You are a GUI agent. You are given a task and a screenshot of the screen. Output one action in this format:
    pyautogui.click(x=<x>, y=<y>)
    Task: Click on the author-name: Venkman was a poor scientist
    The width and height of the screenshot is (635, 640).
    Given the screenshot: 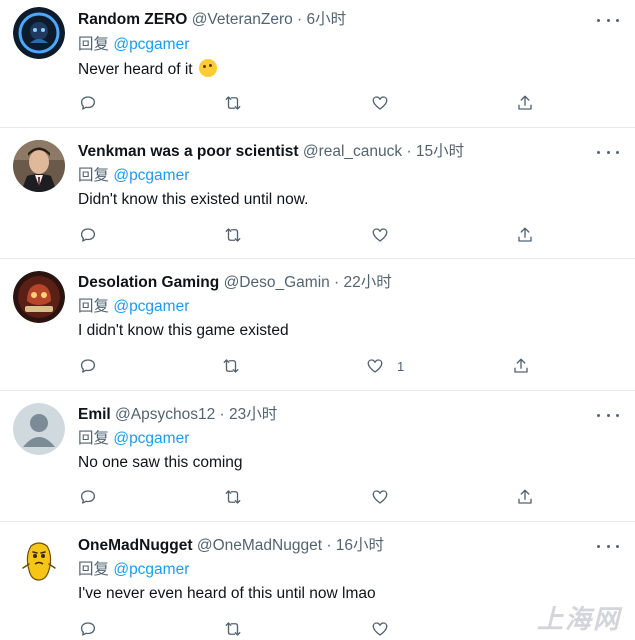 What is the action you would take?
    pyautogui.click(x=188, y=151)
    